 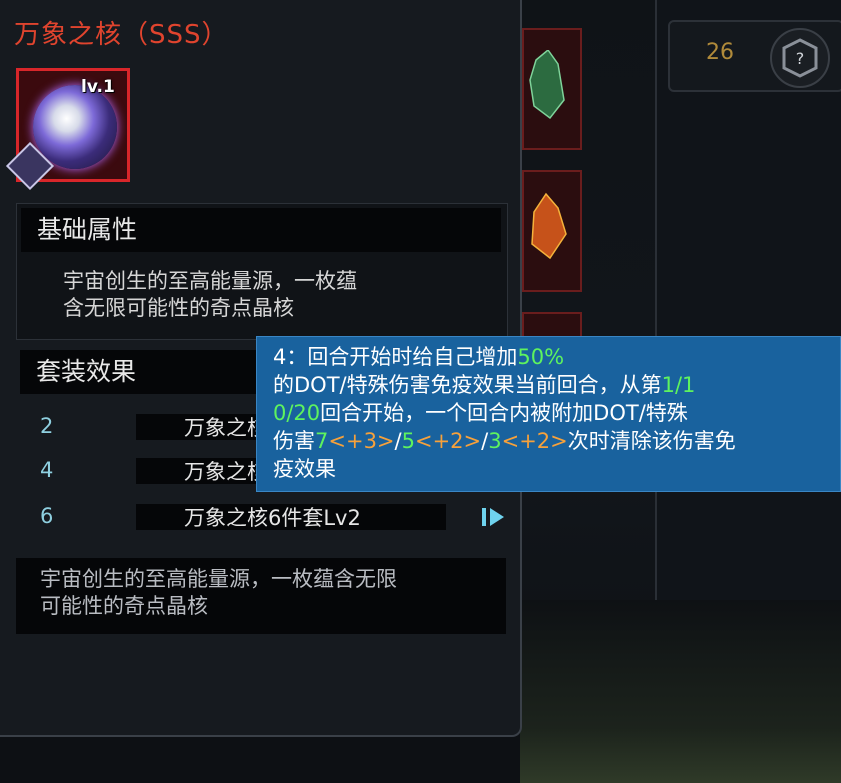 What do you see at coordinates (47, 426) in the screenshot?
I see `set-count: 2` at bounding box center [47, 426].